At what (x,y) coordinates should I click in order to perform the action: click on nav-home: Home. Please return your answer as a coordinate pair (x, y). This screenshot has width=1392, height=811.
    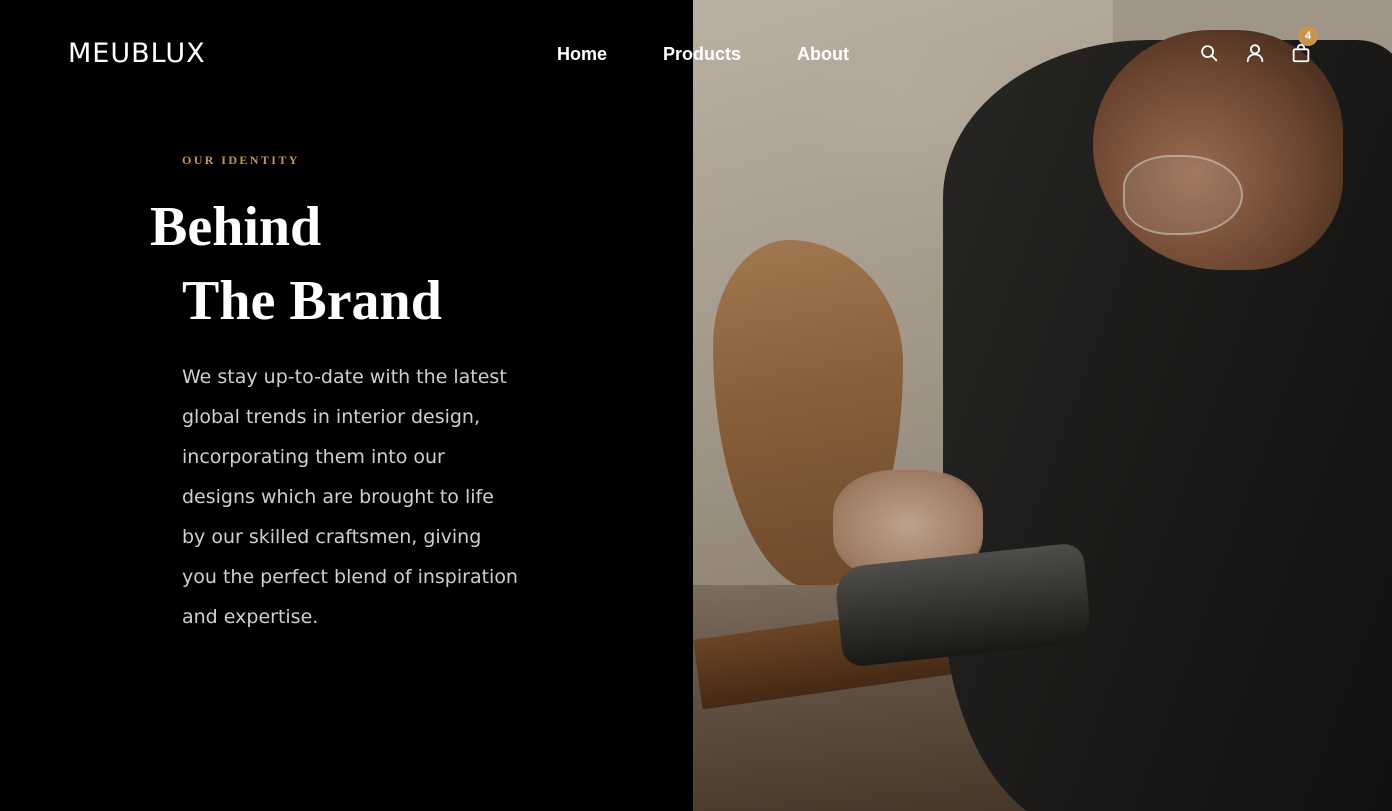
    Looking at the image, I should click on (582, 54).